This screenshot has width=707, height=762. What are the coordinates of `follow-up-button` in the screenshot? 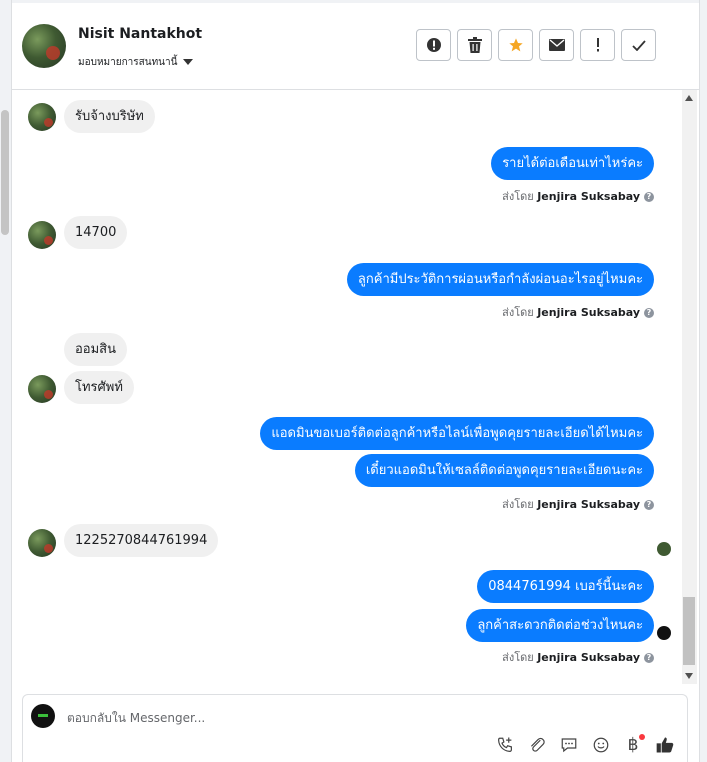 It's located at (597, 45).